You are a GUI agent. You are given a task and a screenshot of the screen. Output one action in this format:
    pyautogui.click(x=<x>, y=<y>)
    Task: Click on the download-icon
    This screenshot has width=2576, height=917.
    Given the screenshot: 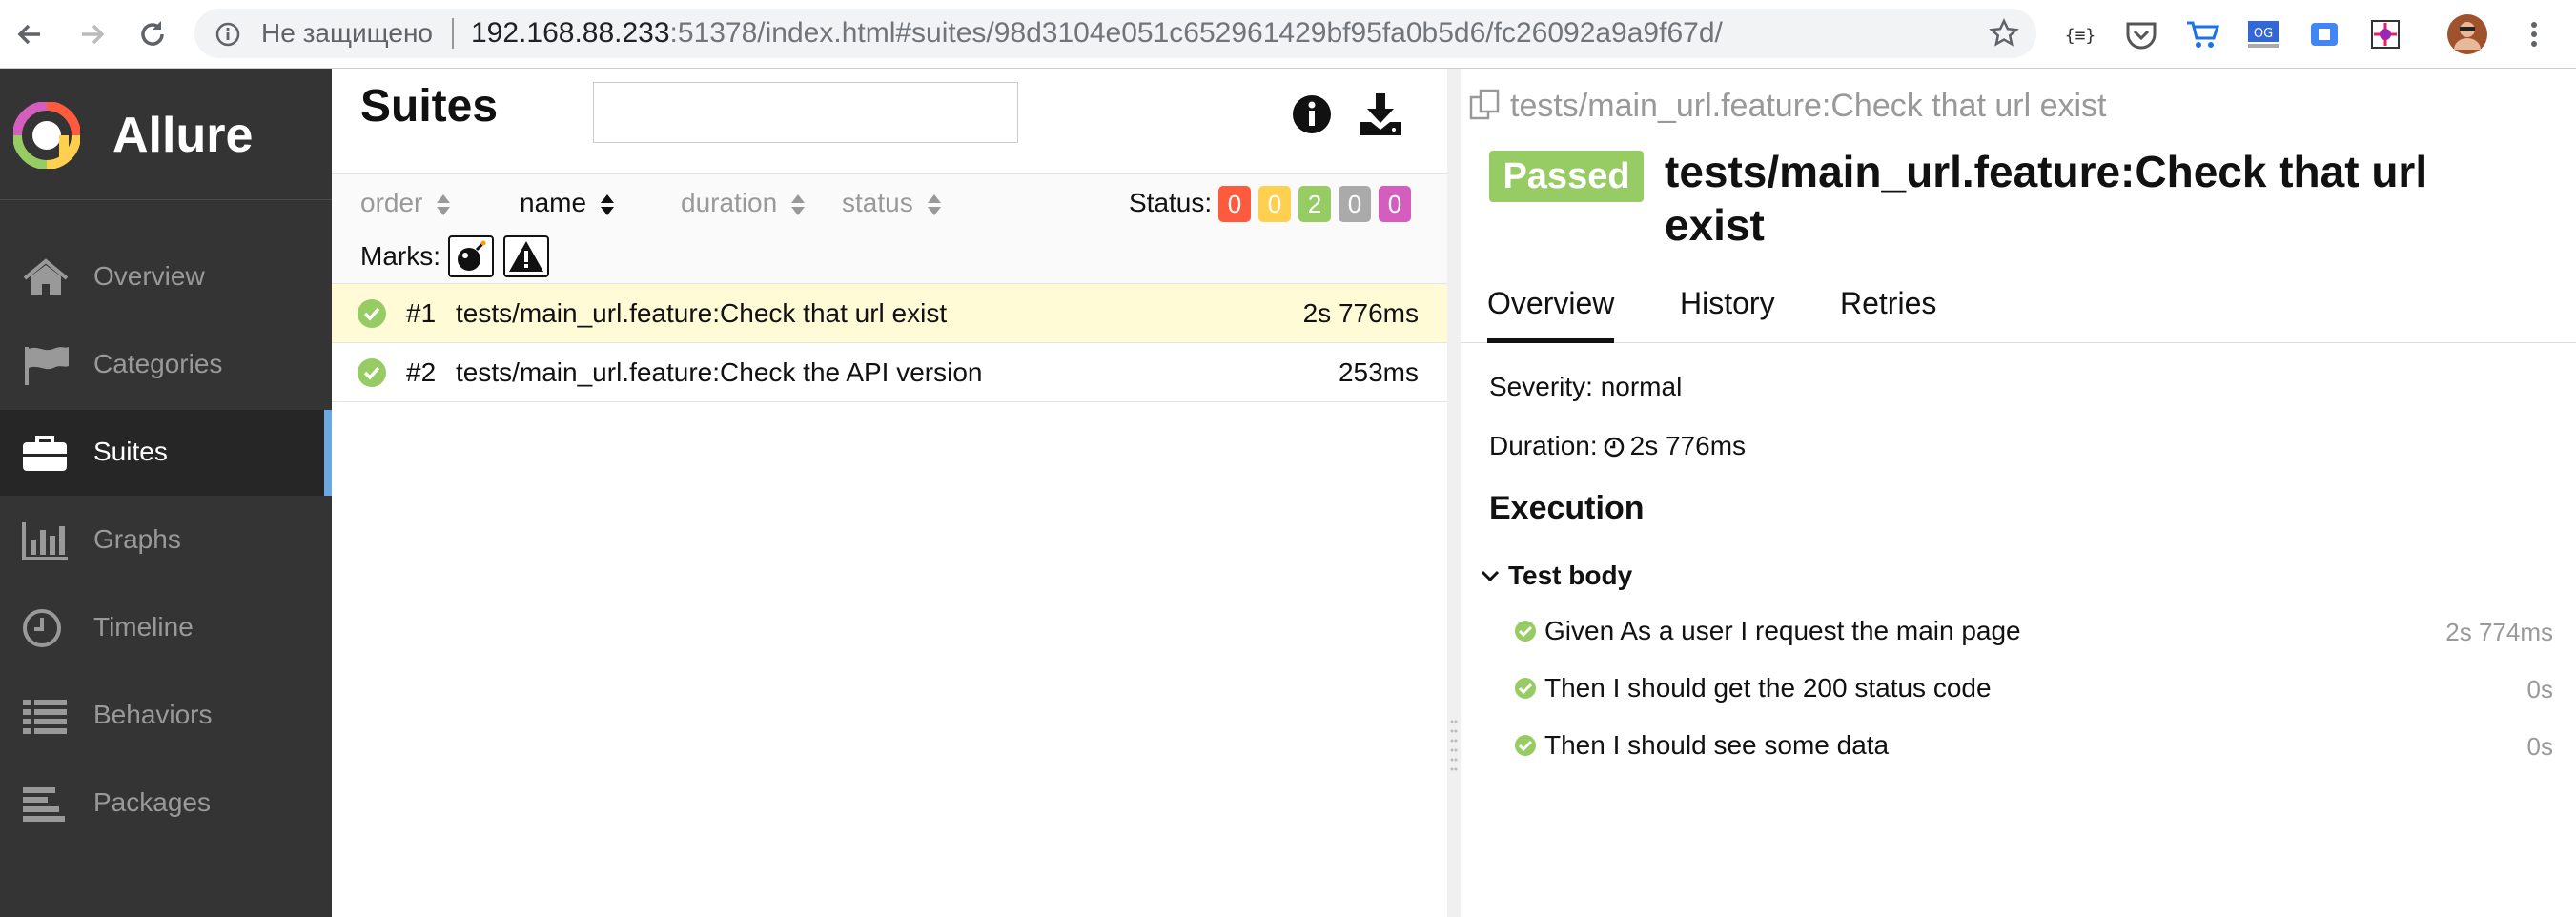 What is the action you would take?
    pyautogui.click(x=1380, y=115)
    